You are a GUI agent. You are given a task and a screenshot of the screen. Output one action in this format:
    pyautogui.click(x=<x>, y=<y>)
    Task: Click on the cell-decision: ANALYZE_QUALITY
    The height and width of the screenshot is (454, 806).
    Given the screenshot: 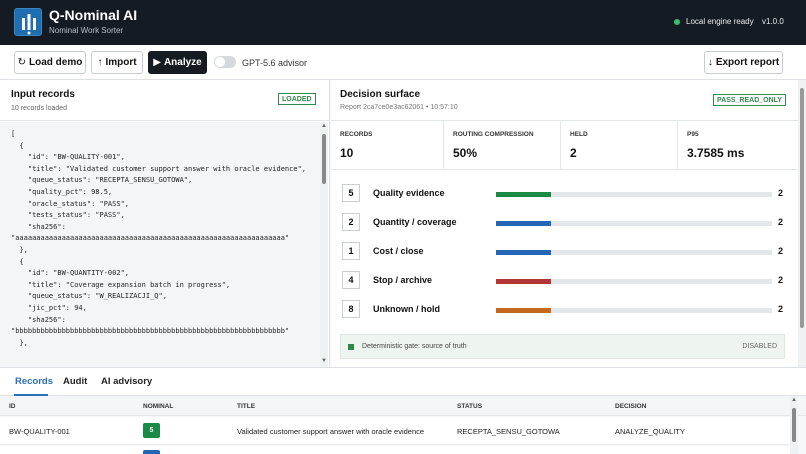 What is the action you would take?
    pyautogui.click(x=650, y=431)
    